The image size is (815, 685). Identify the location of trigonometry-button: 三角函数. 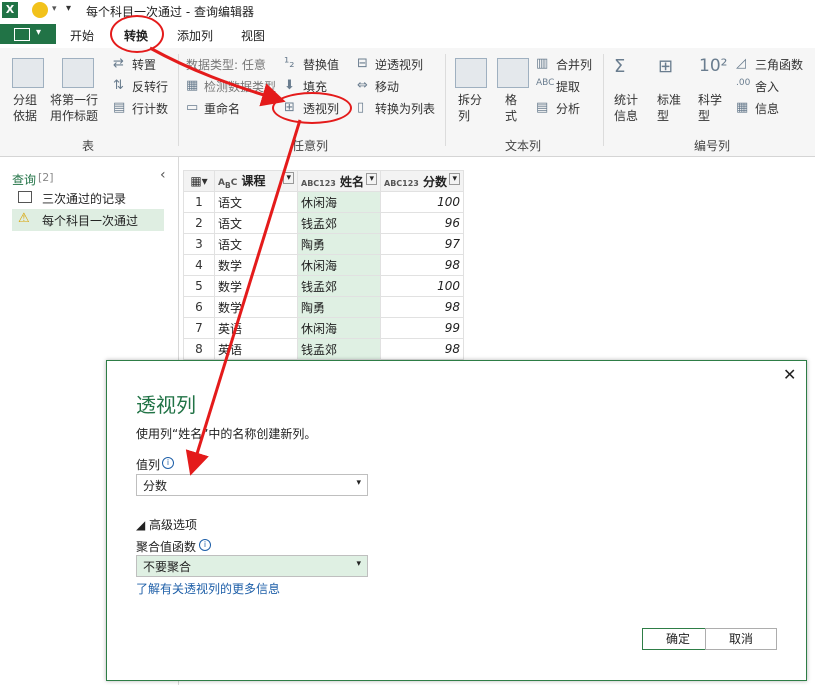
(779, 64).